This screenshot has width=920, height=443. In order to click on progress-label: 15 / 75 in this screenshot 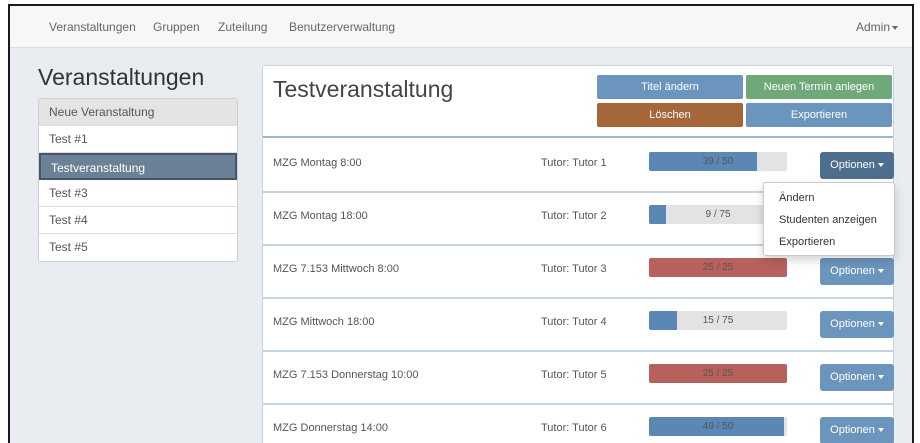, I will do `click(718, 320)`.